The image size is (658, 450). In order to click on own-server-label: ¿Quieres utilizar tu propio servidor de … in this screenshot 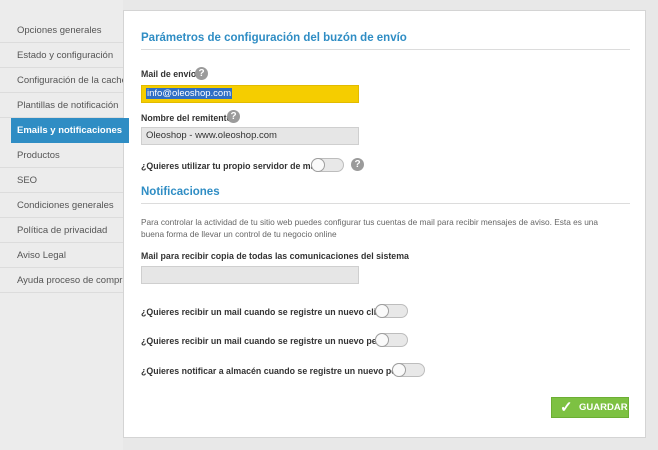, I will do `click(233, 166)`.